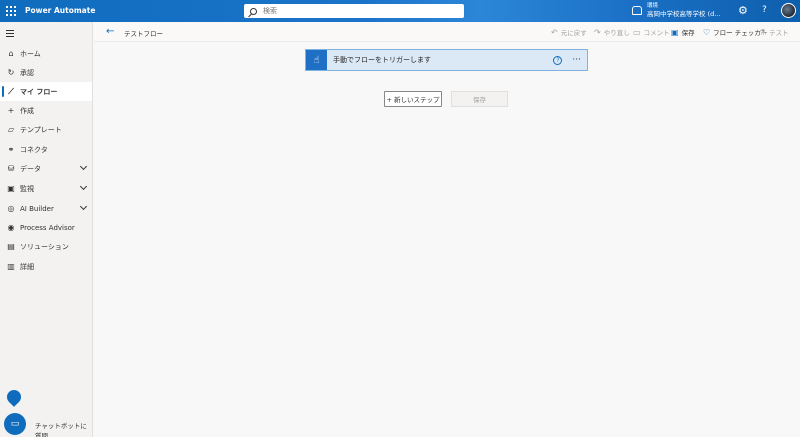  What do you see at coordinates (110, 31) in the screenshot?
I see `back-arrow-icon: ←` at bounding box center [110, 31].